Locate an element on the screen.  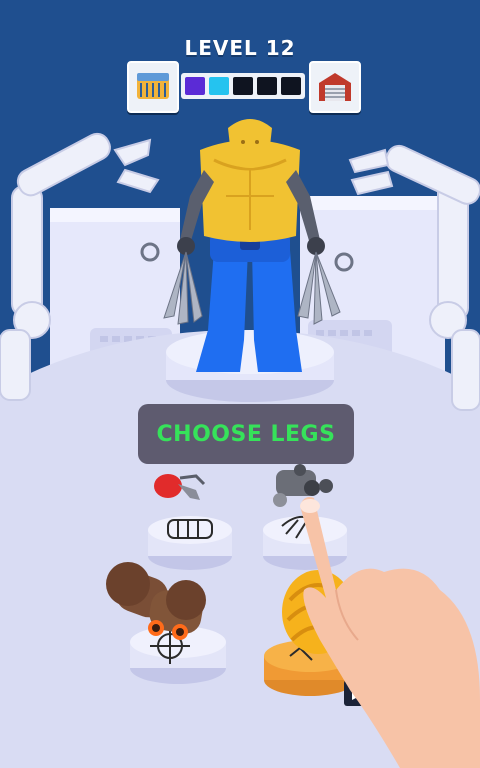
level-title: LEVEL 12 is located at coordinates (240, 48).